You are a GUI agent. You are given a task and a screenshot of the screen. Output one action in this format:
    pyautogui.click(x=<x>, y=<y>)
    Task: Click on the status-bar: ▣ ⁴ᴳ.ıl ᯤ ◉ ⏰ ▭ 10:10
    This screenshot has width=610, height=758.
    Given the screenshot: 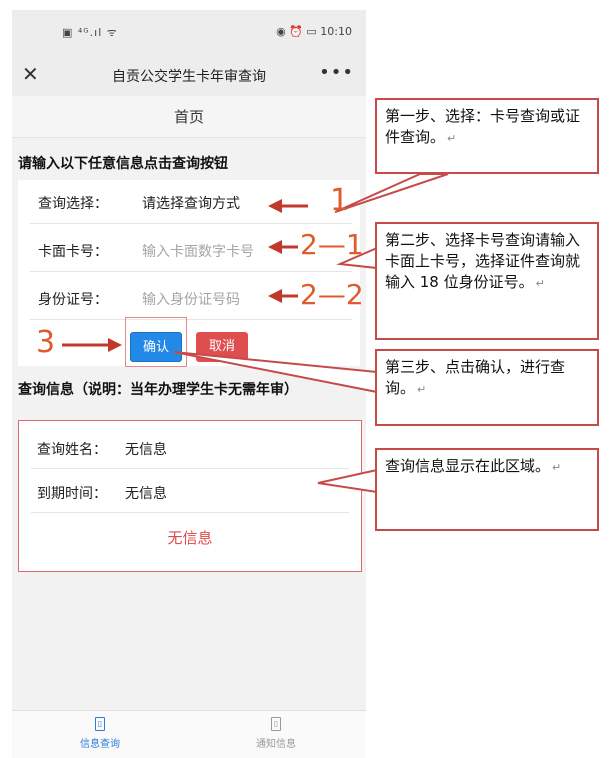 What is the action you would take?
    pyautogui.click(x=189, y=31)
    